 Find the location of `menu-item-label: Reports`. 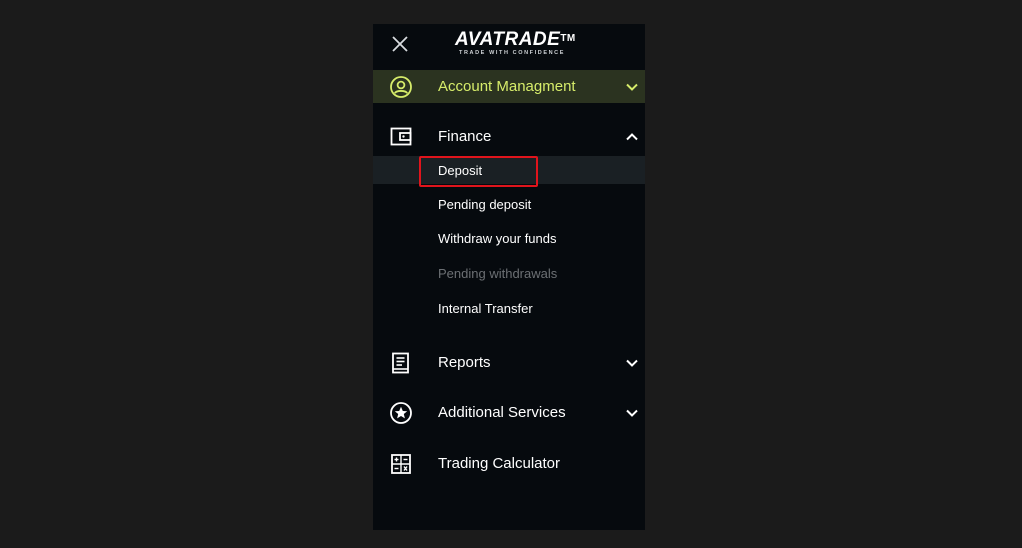

menu-item-label: Reports is located at coordinates (464, 362).